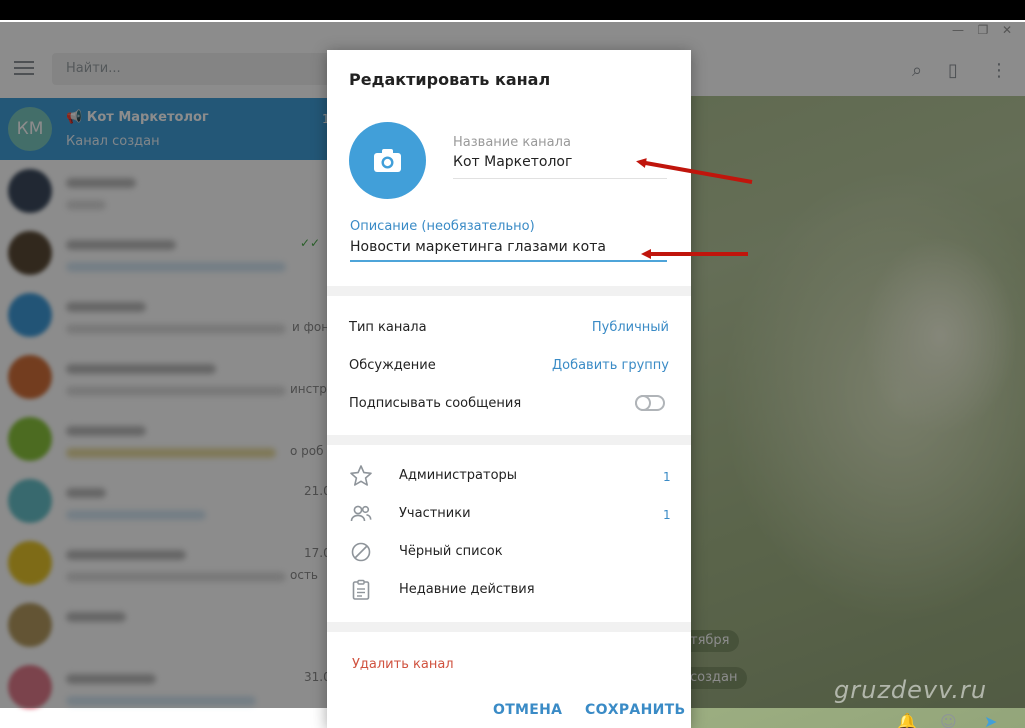  Describe the element at coordinates (694, 208) in the screenshot. I see `annotation-arrows` at that location.